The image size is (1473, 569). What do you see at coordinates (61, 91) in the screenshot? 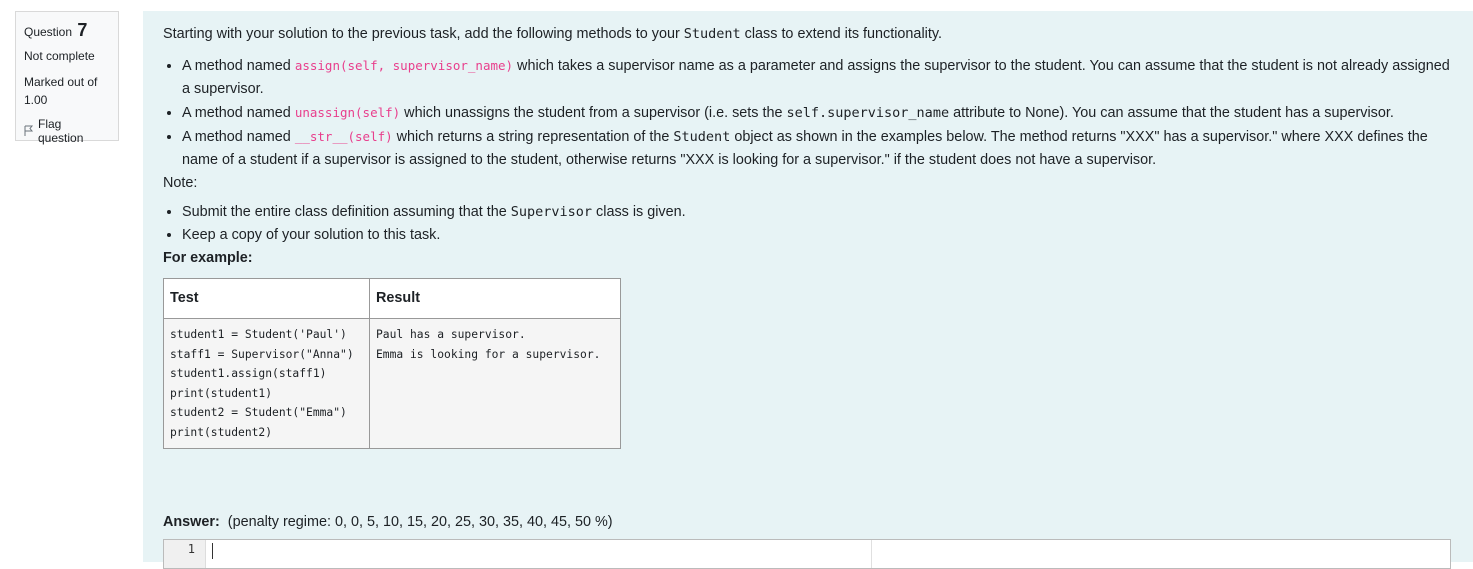
I see `question-grade: Marked out of 1.00` at bounding box center [61, 91].